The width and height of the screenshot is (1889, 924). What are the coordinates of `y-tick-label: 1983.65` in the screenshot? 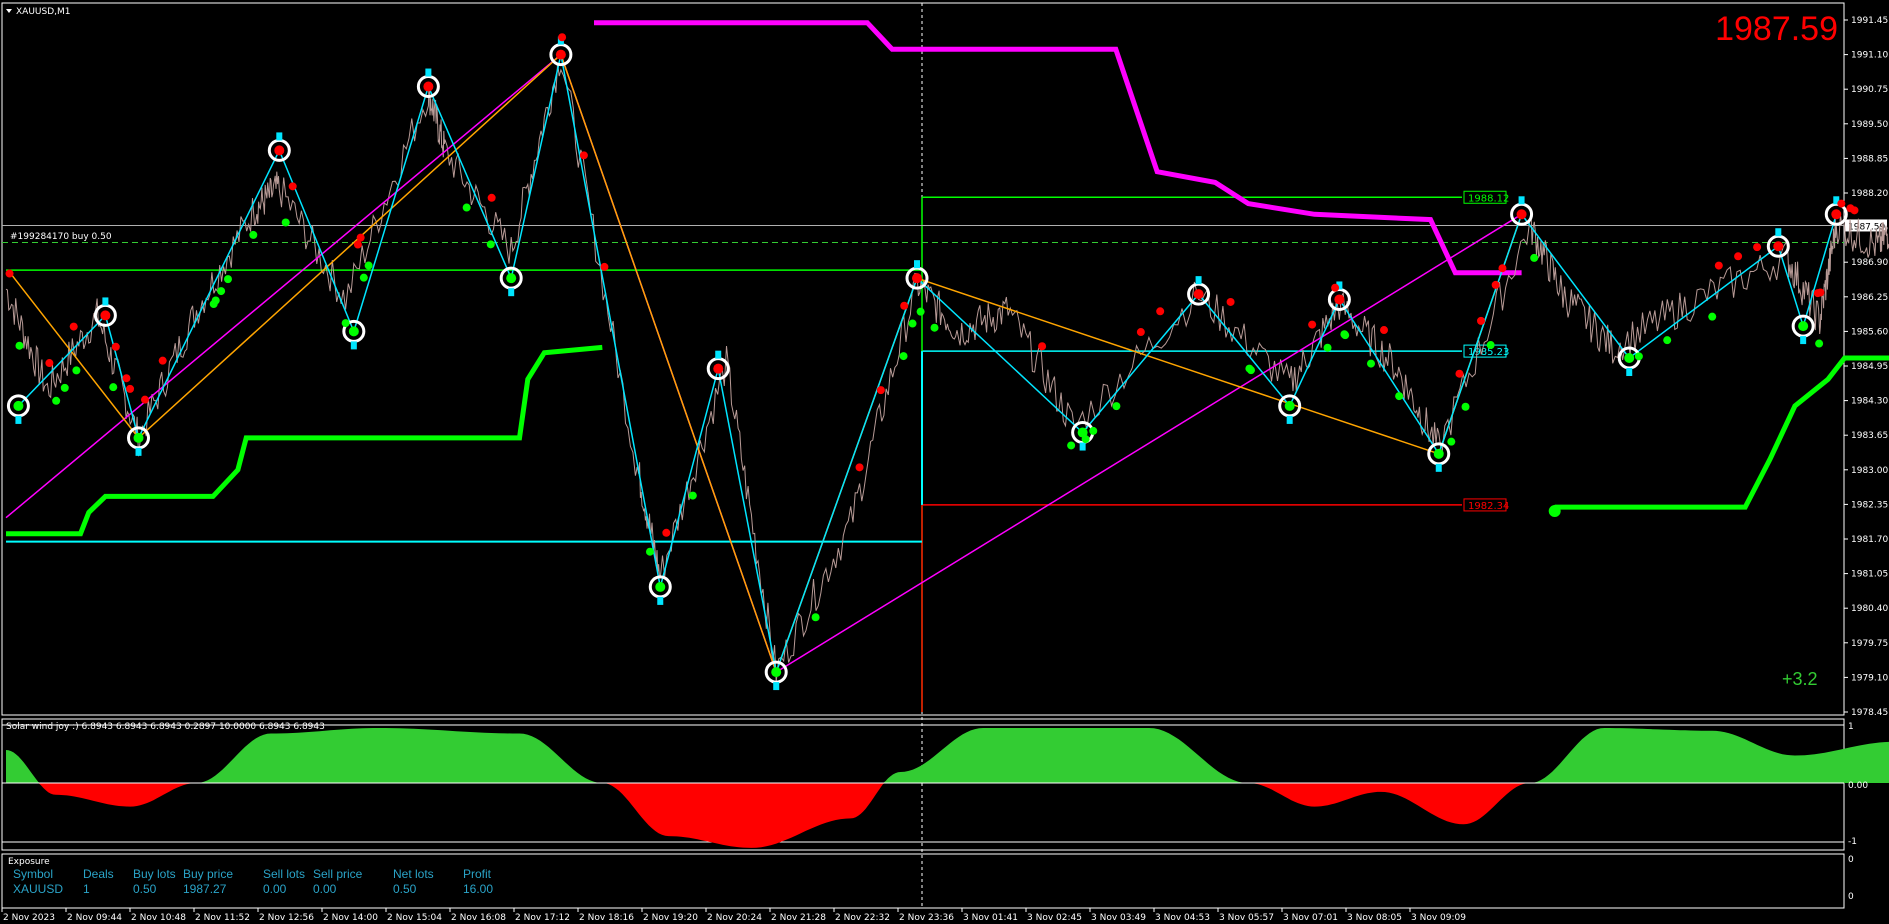 It's located at (1869, 436).